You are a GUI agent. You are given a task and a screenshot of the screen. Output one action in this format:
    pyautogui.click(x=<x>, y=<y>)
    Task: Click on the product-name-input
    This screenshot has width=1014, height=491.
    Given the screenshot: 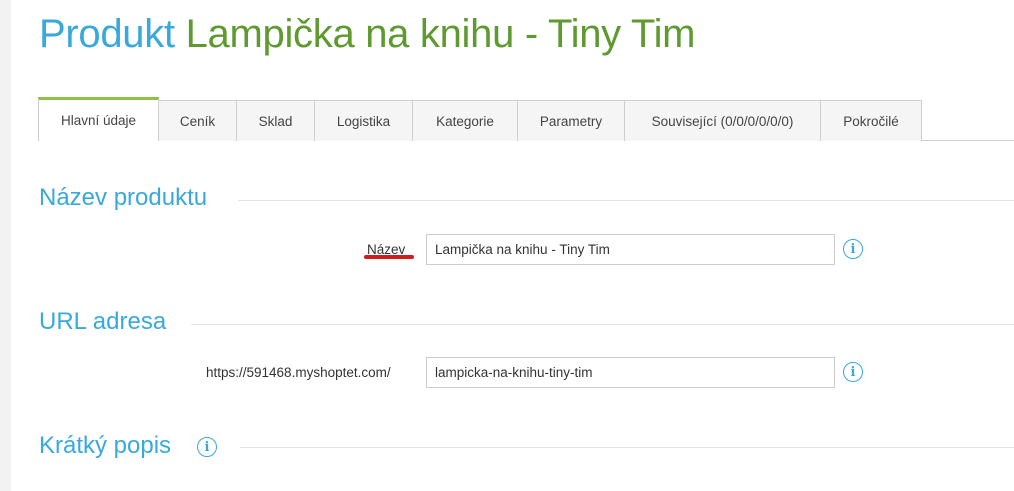 What is the action you would take?
    pyautogui.click(x=630, y=249)
    